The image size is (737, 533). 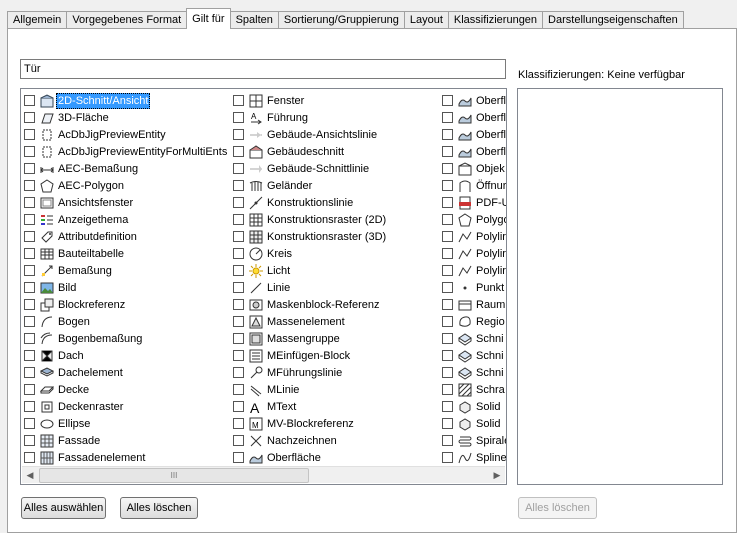 What do you see at coordinates (310, 202) in the screenshot?
I see `list-item: Konstruktionslinie` at bounding box center [310, 202].